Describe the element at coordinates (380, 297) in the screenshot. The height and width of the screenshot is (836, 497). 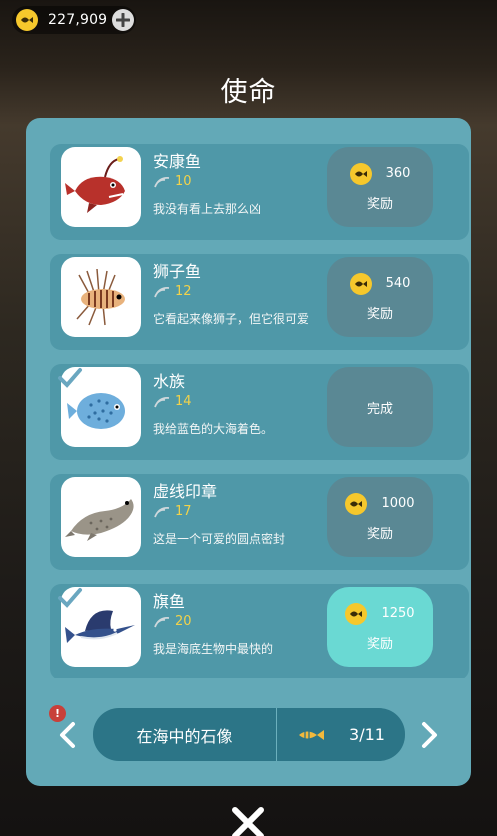
I see `reward-button: 540 奖励` at that location.